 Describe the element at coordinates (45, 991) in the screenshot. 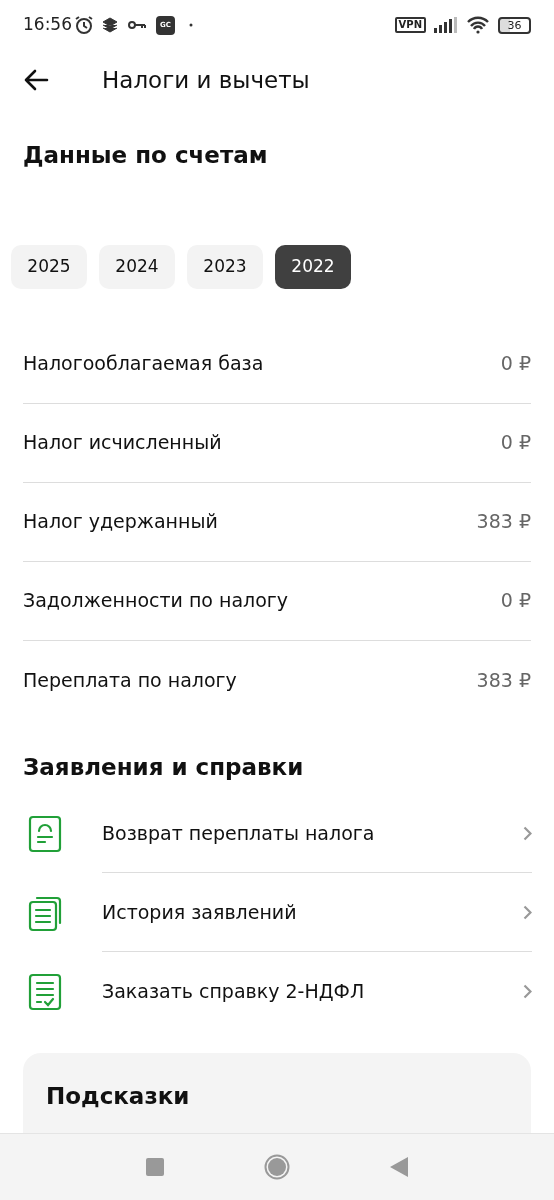

I see `document-check-icon` at that location.